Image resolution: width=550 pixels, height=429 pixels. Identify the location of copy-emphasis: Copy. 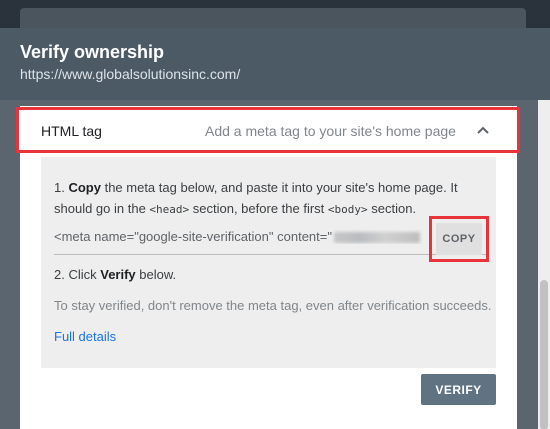
(84, 187).